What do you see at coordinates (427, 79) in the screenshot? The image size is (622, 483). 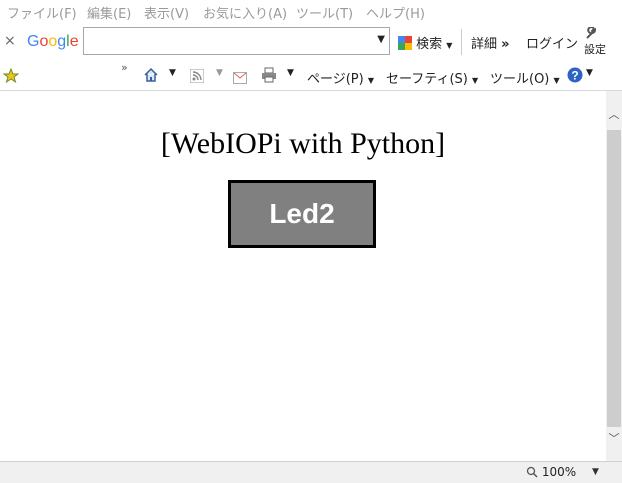 I see `safety-menu-label: セーフティ(S)` at bounding box center [427, 79].